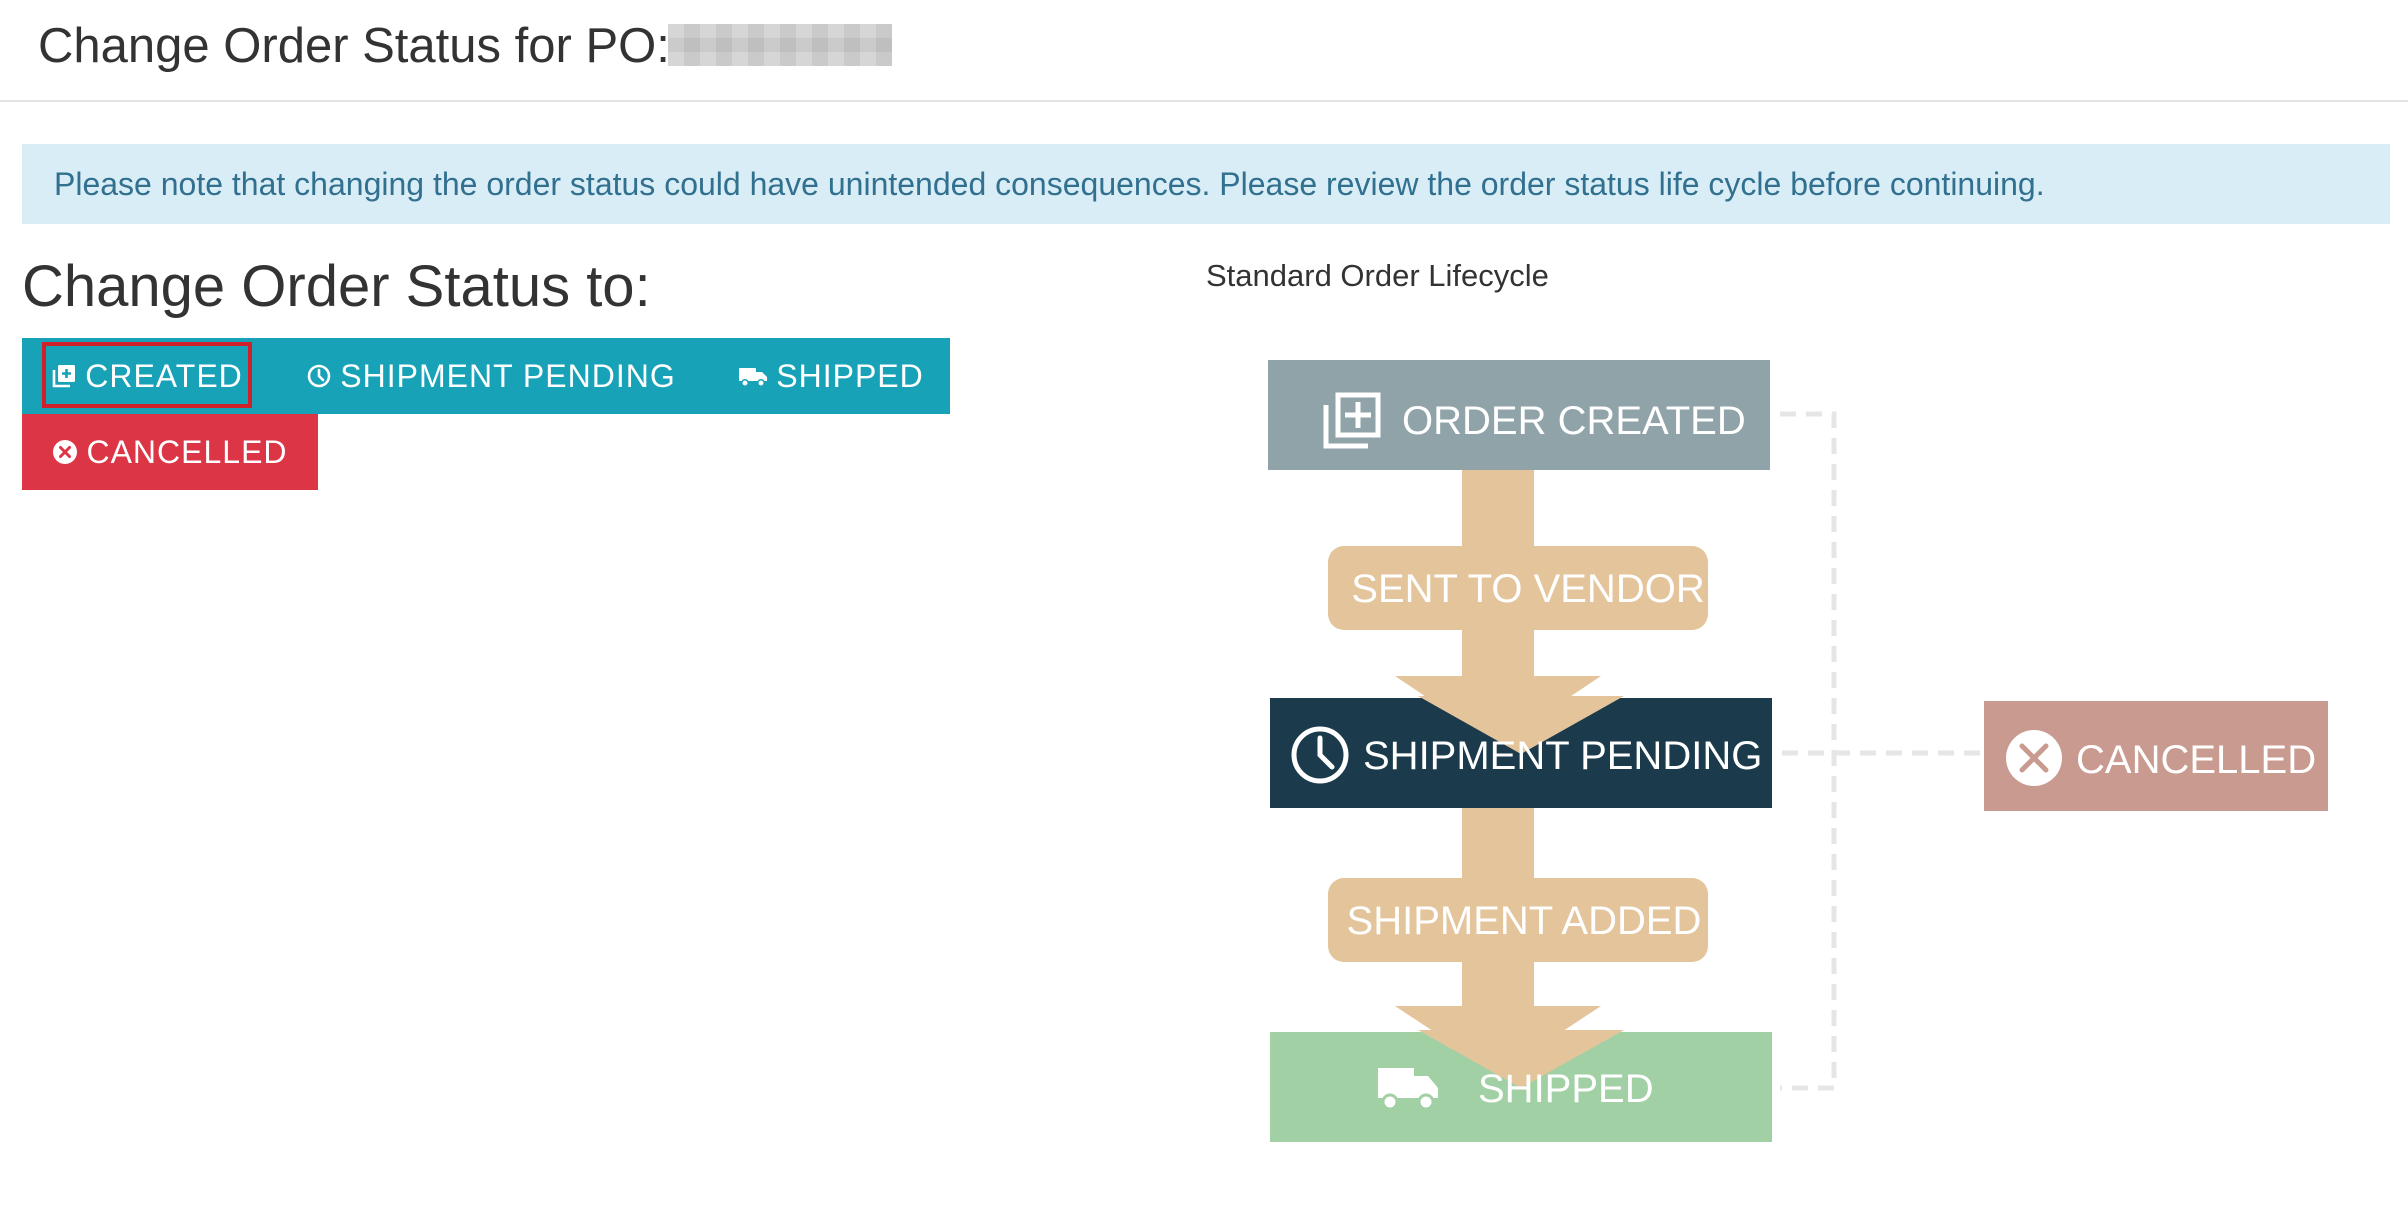  I want to click on lifecycle-label: Standard Order Lifecycle, so click(1377, 275).